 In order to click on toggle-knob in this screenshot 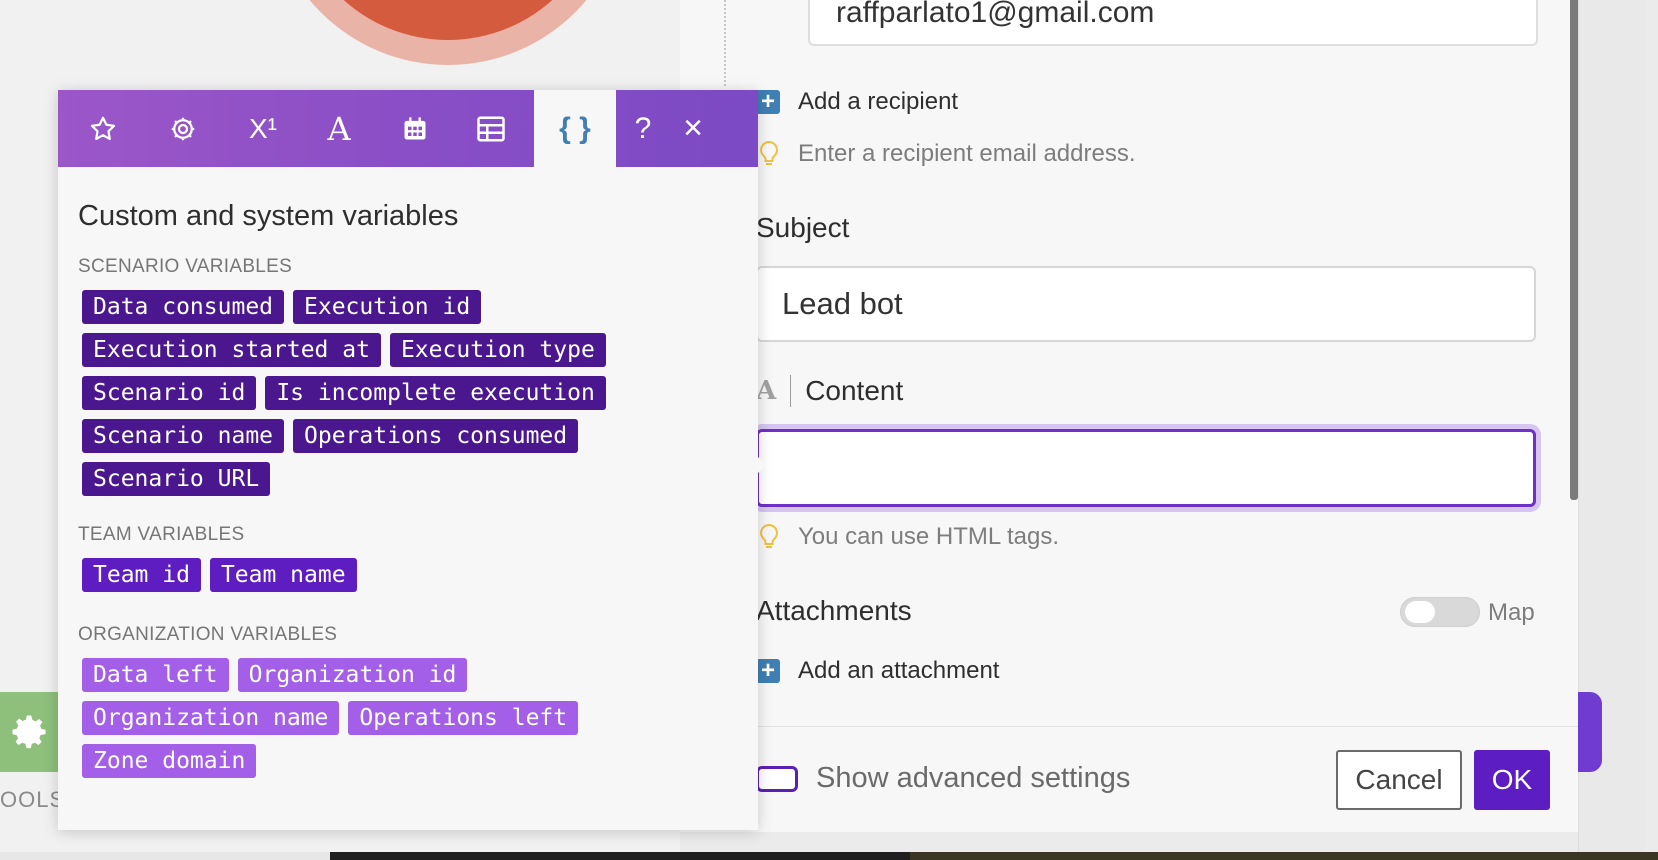, I will do `click(1420, 612)`.